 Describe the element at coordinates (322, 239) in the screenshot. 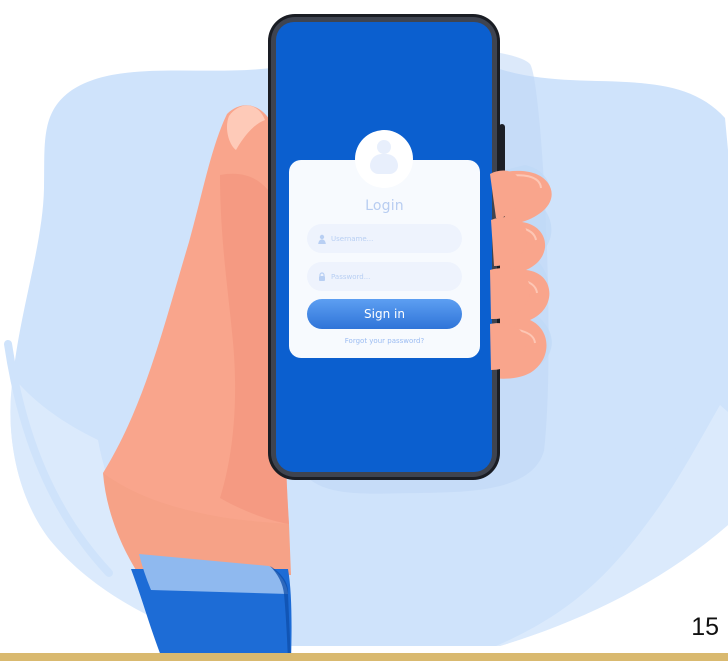

I see `user-icon` at that location.